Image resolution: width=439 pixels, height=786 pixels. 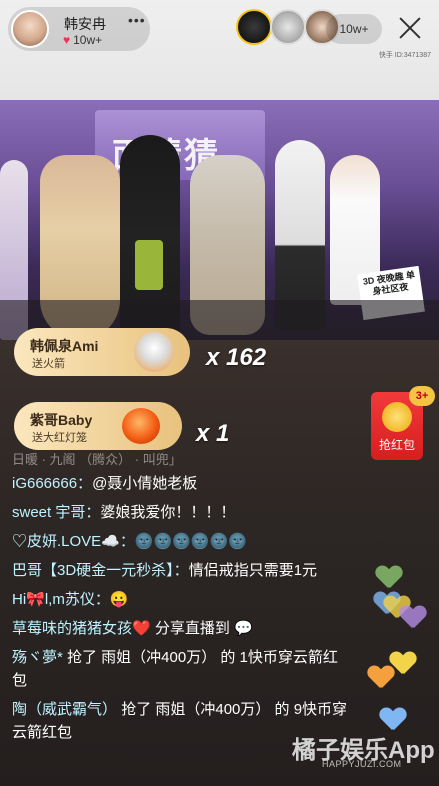 What do you see at coordinates (88, 40) in the screenshot?
I see `likes-count: 10w+` at bounding box center [88, 40].